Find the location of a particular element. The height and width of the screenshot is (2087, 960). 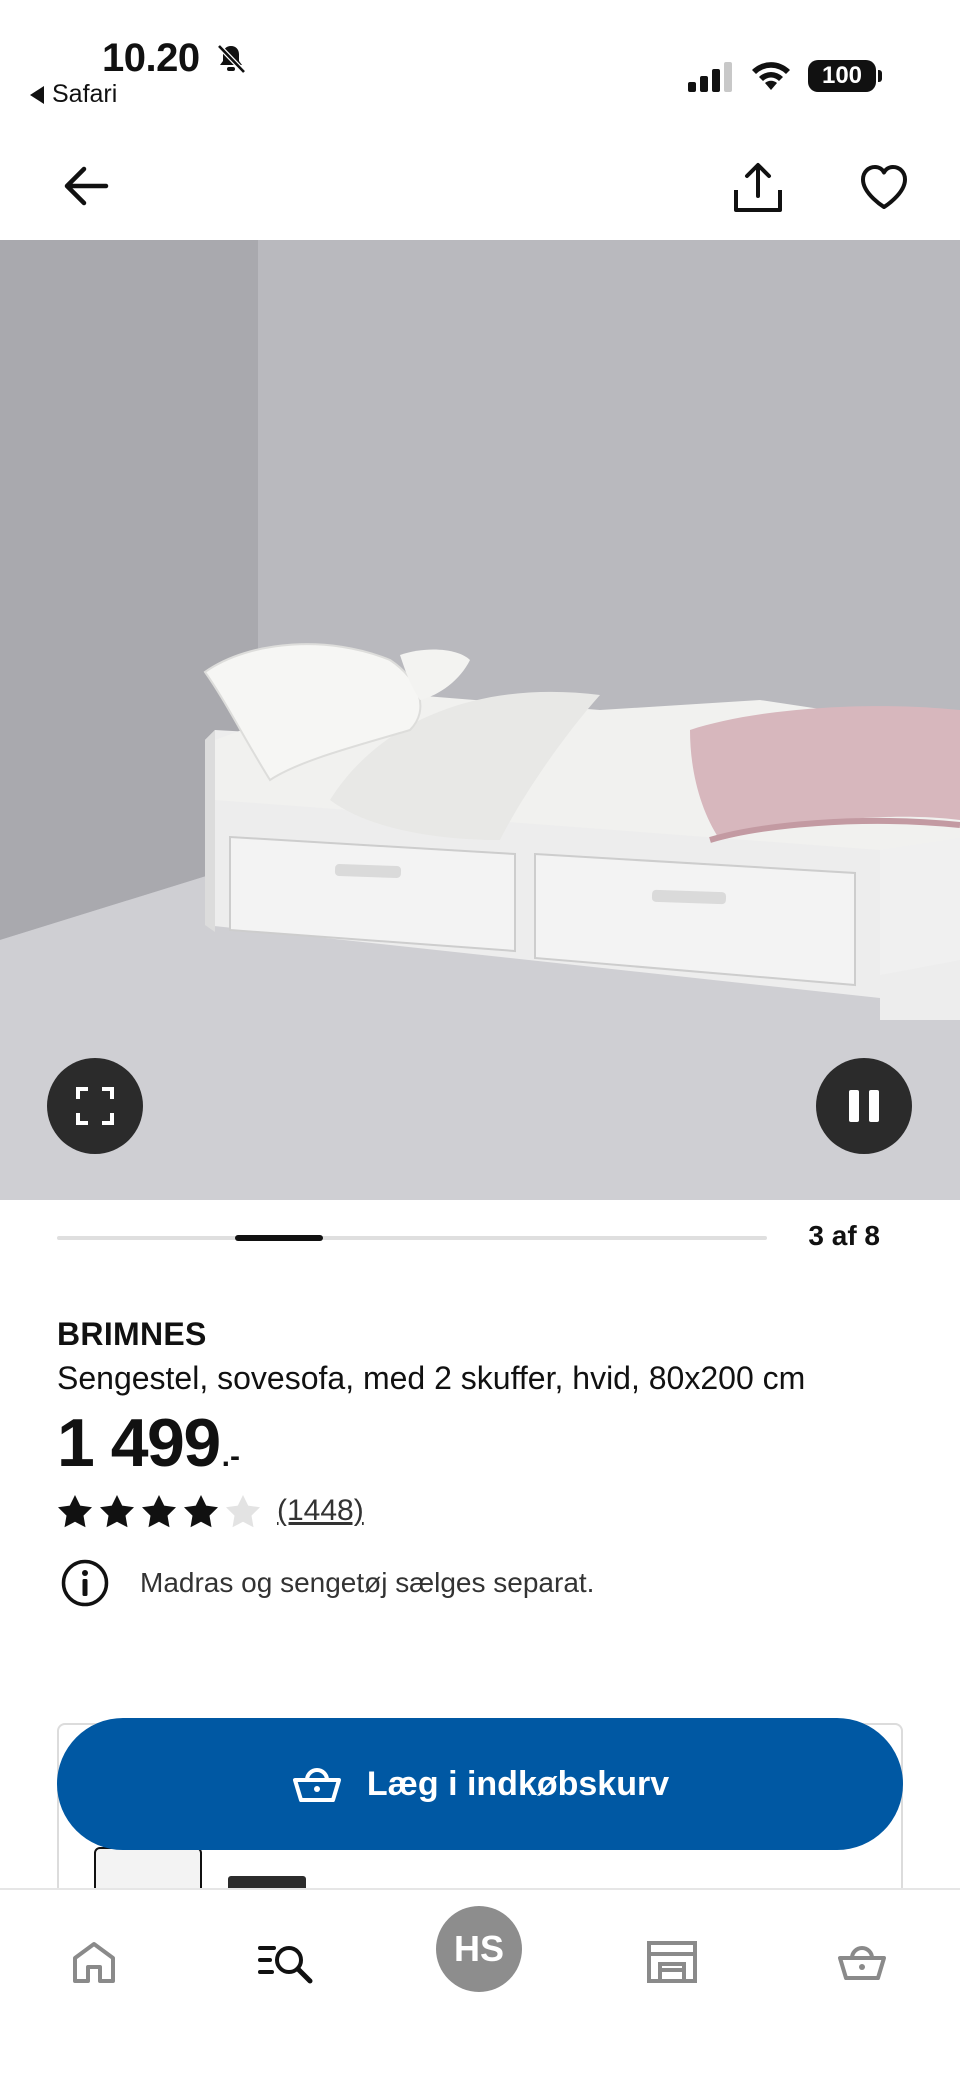

rating-stars is located at coordinates (159, 1511).